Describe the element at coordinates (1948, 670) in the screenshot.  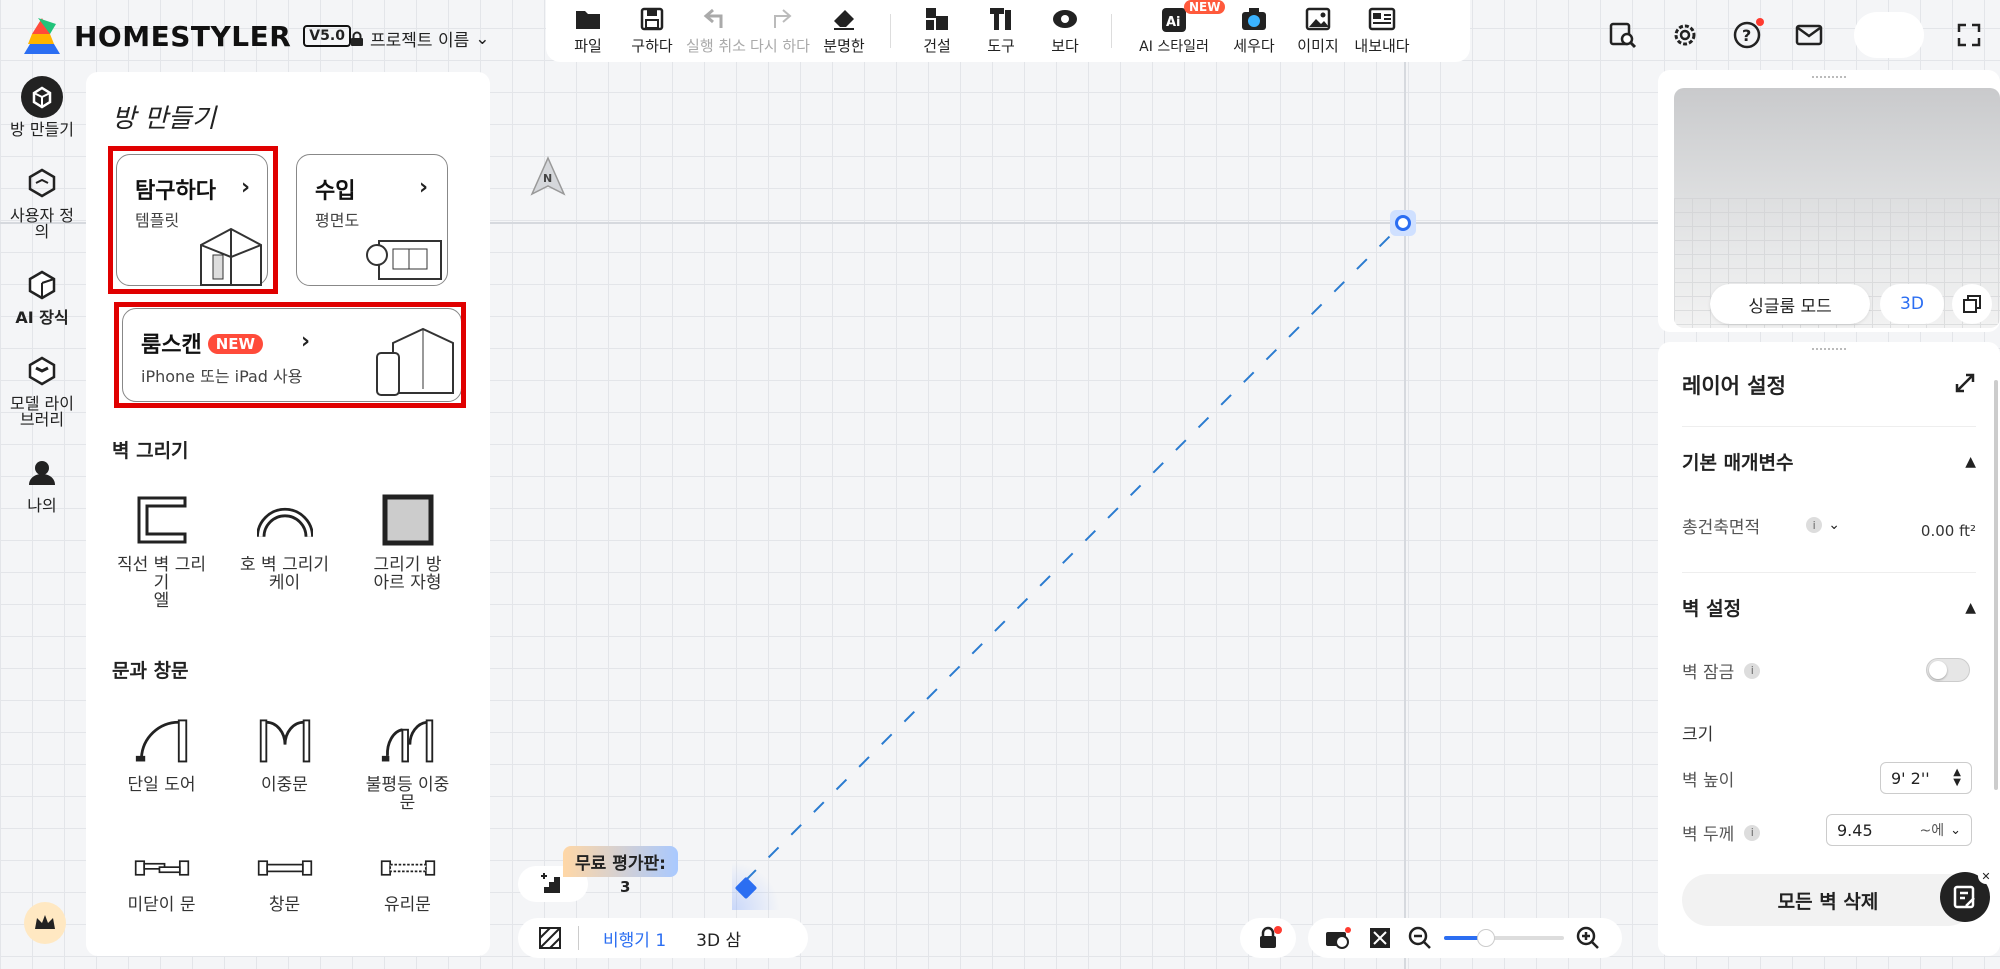
I see `wall-lock-toggle` at that location.